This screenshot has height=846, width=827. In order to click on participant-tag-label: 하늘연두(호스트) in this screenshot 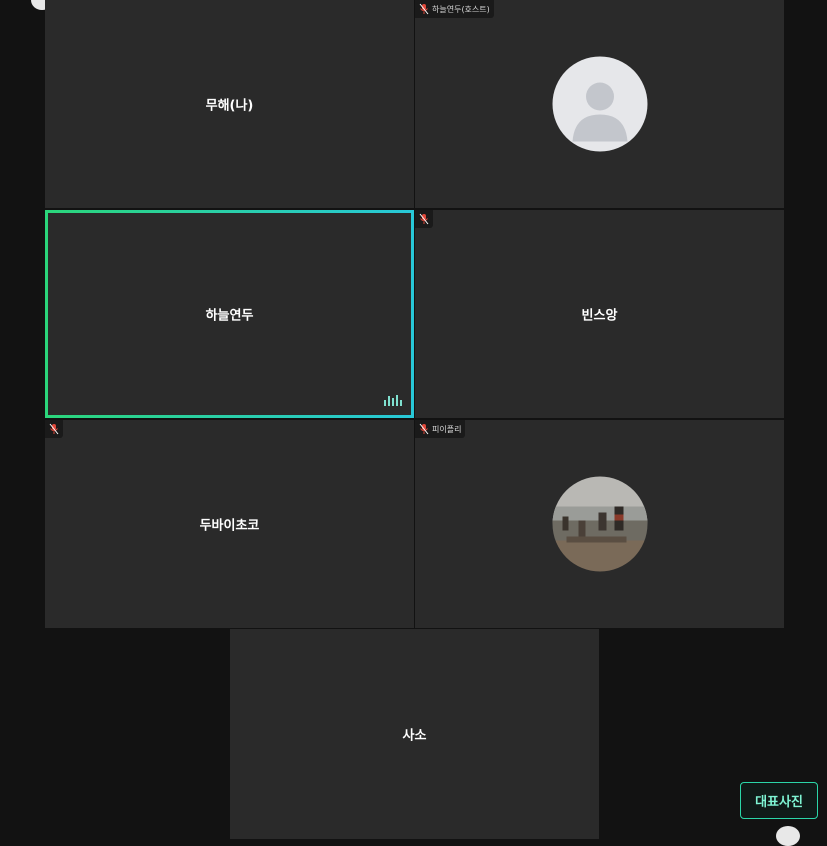, I will do `click(461, 9)`.